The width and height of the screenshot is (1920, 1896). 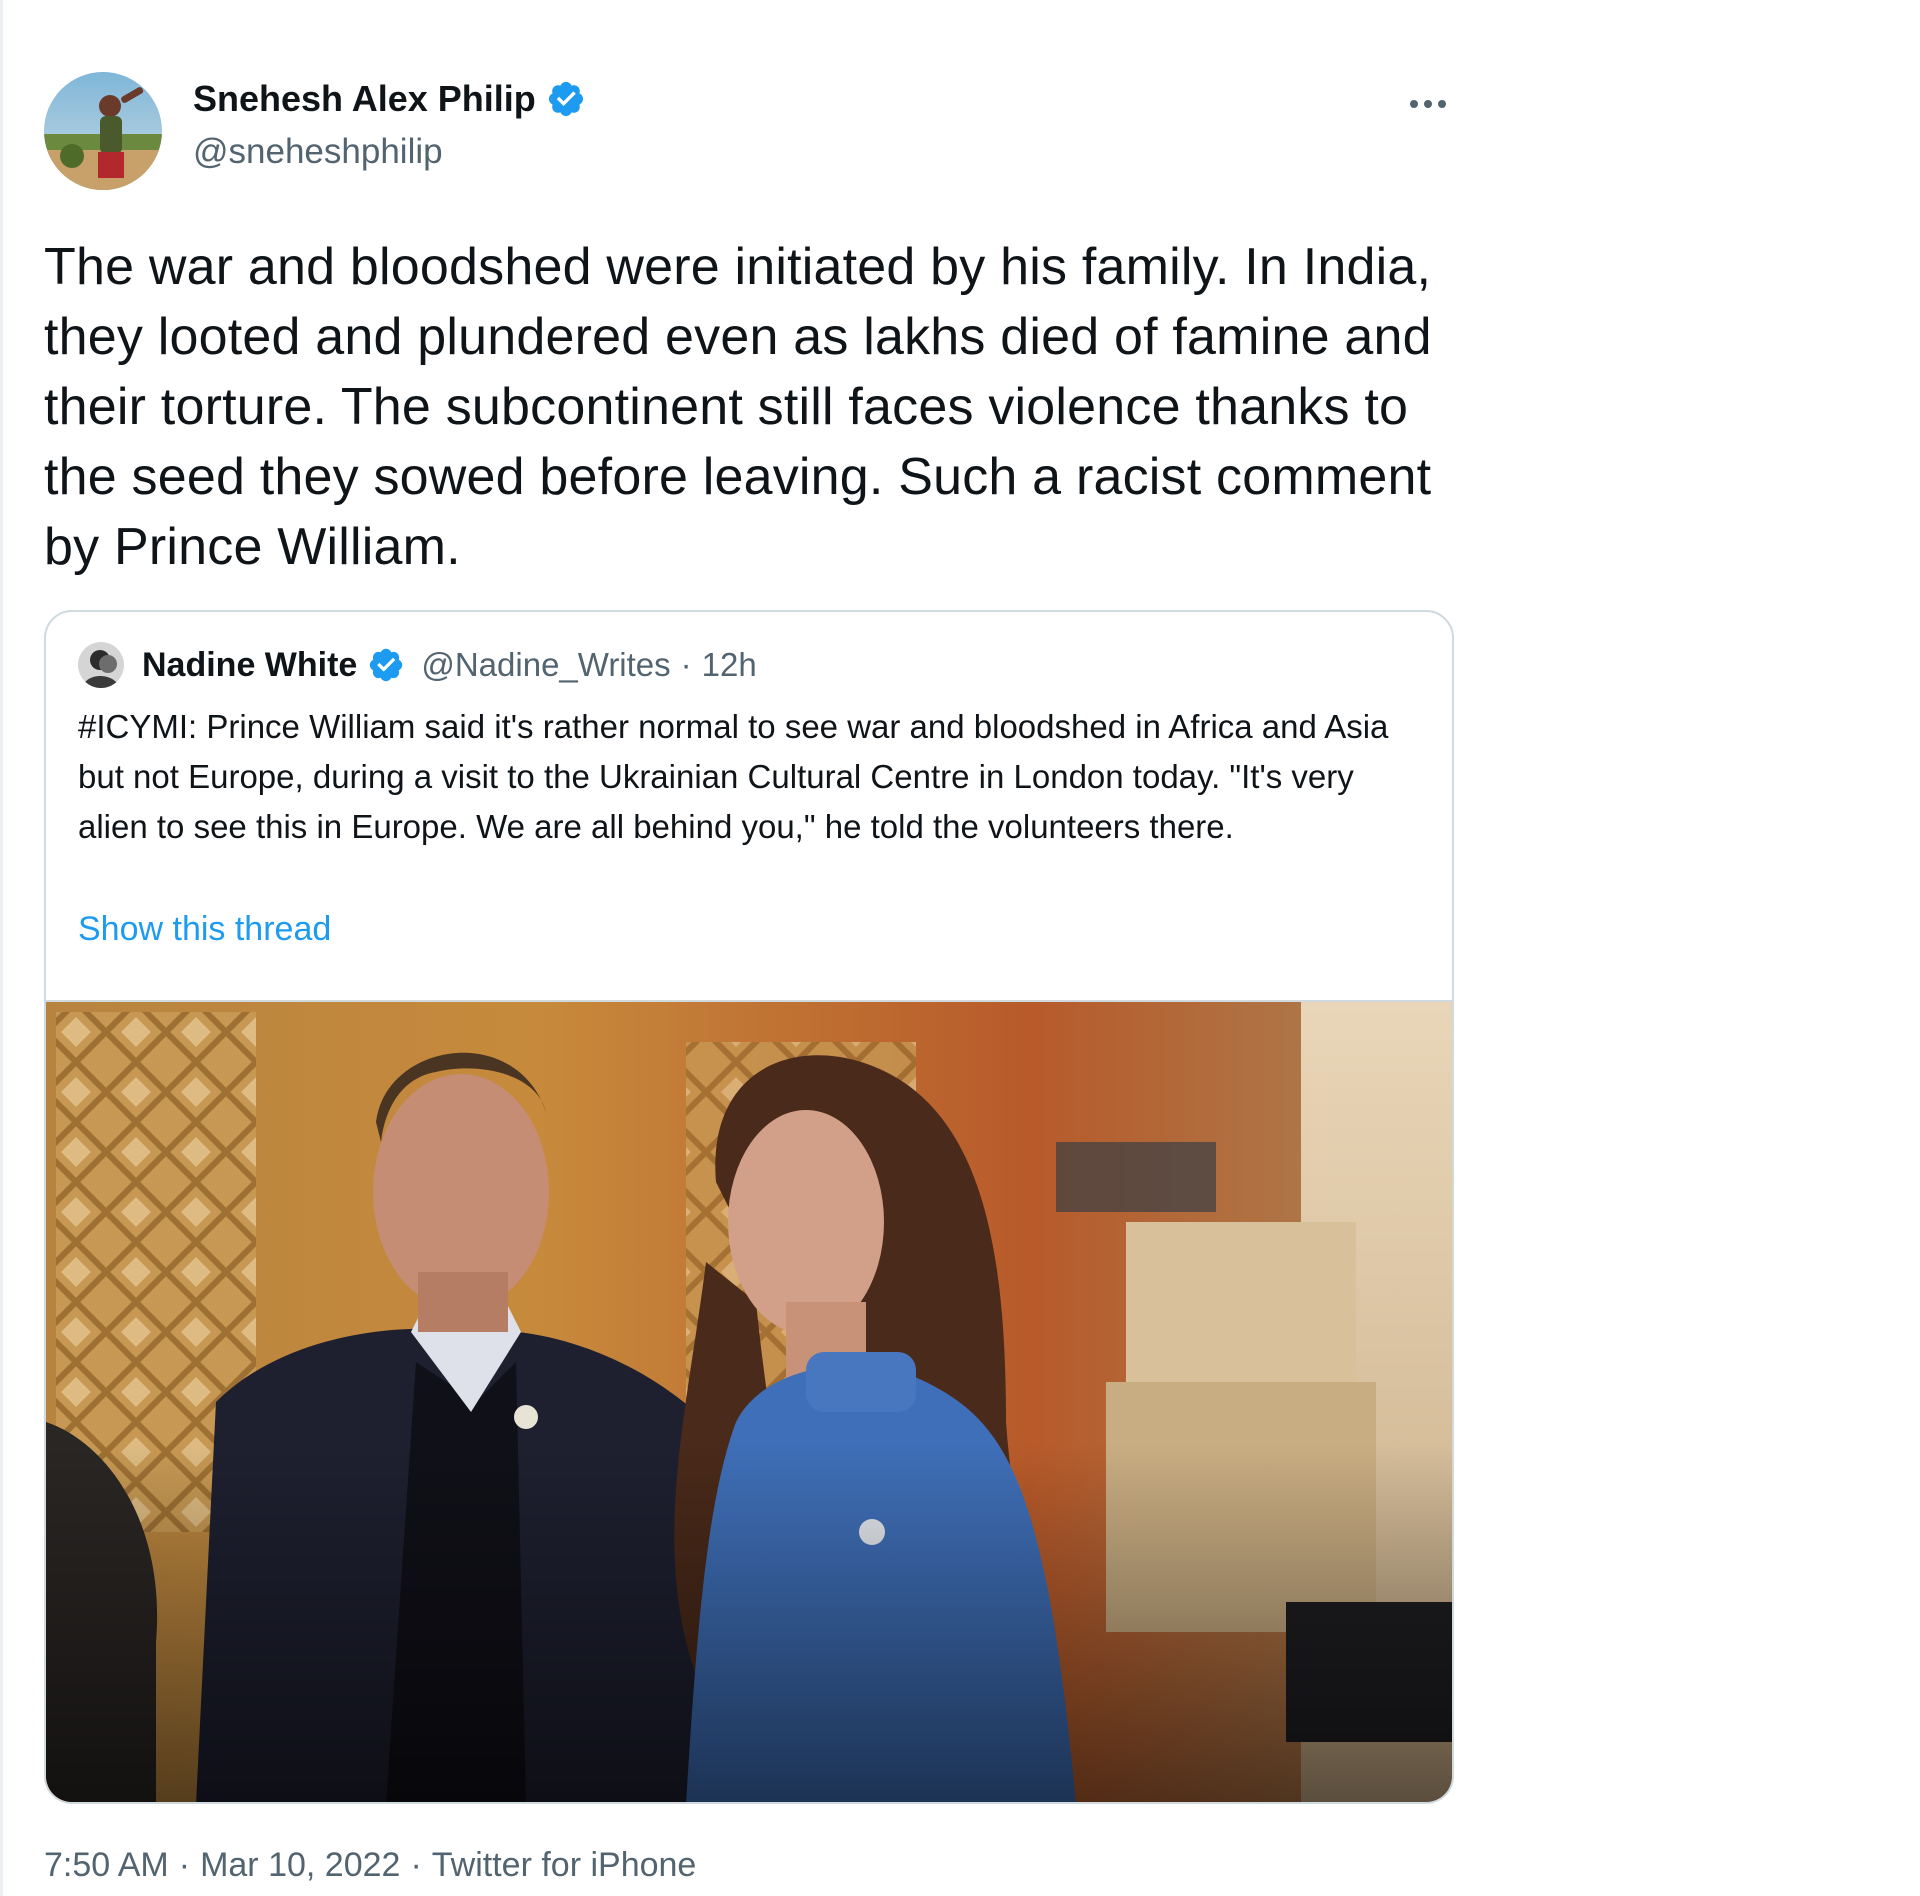 What do you see at coordinates (729, 665) in the screenshot?
I see `quoted-tweet-age: 12h` at bounding box center [729, 665].